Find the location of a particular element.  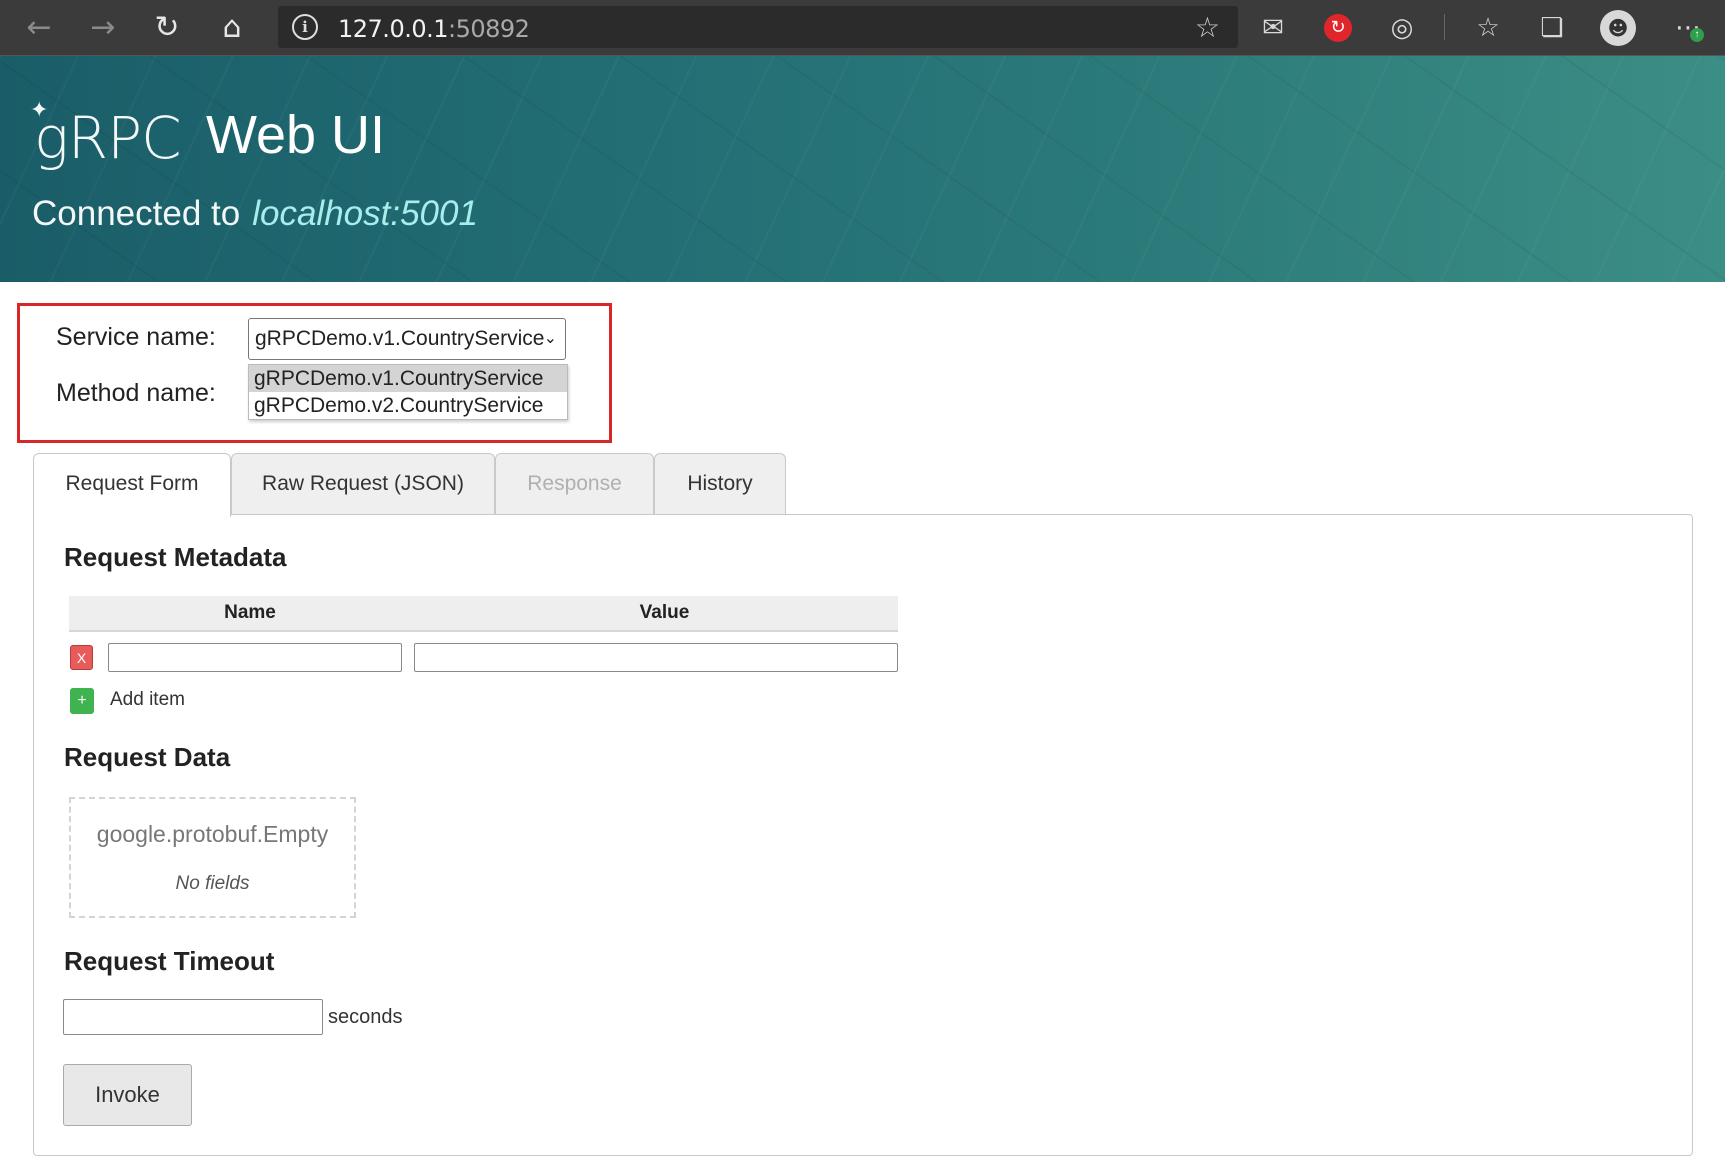

url-port: :50892 is located at coordinates (489, 29).